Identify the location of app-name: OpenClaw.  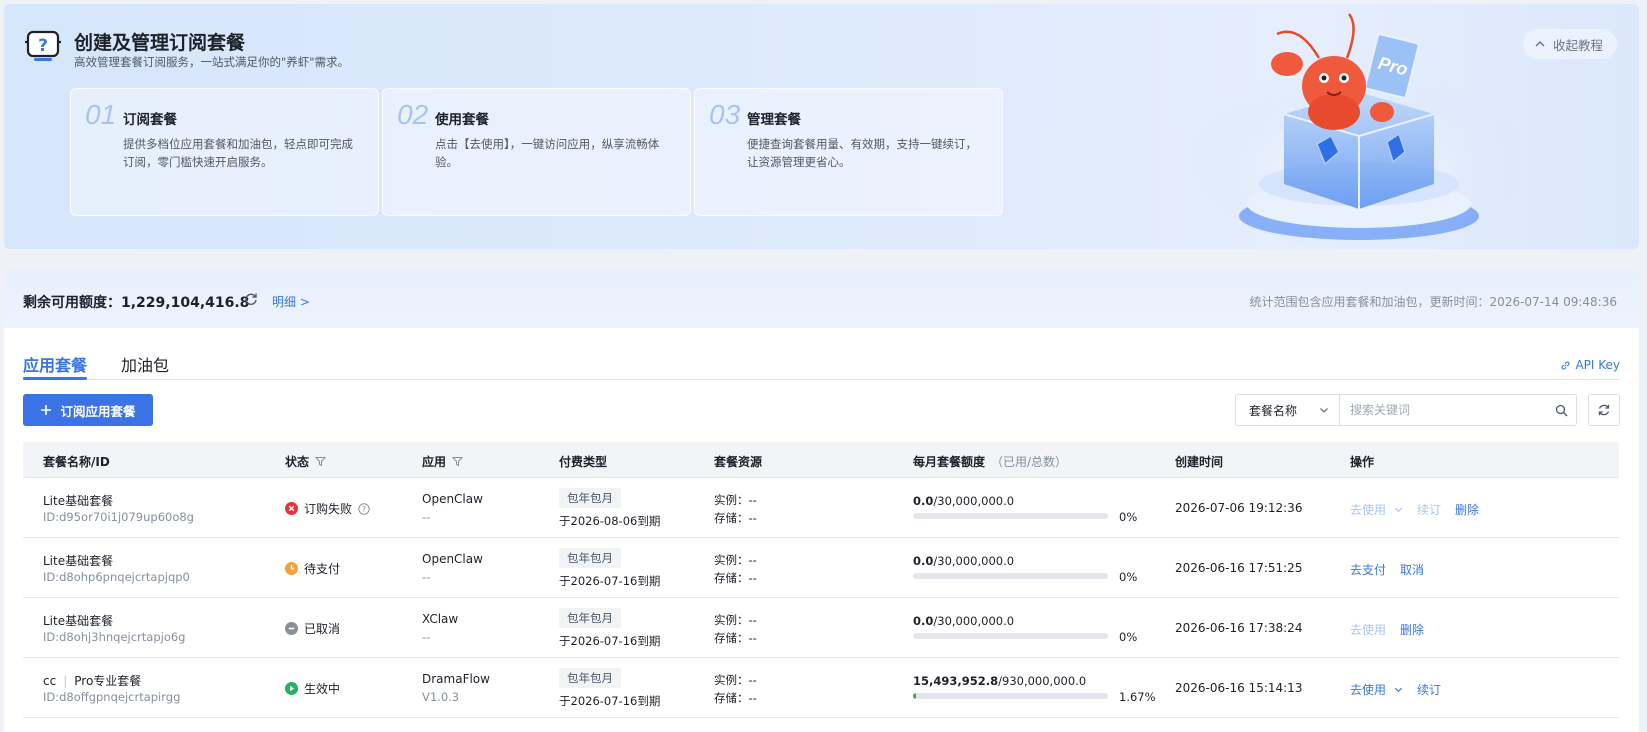
(452, 559).